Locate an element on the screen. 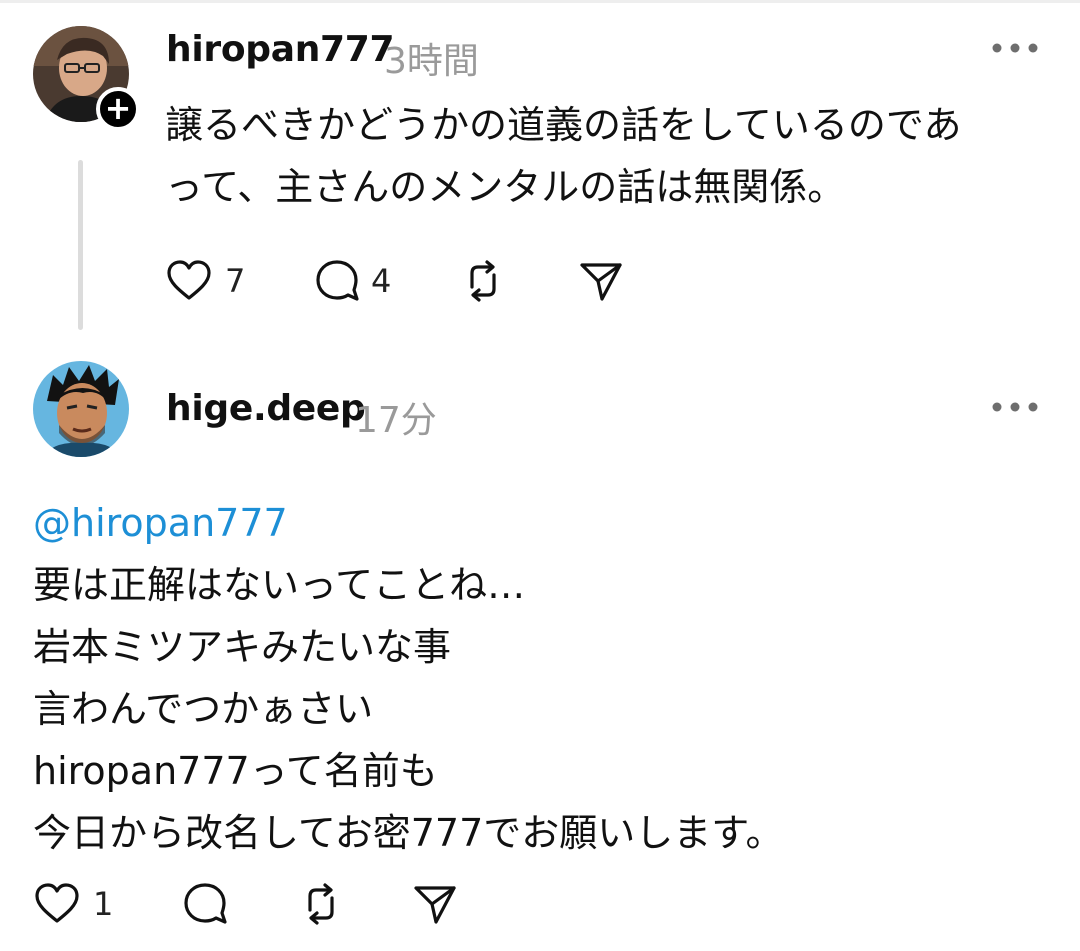 This screenshot has width=1080, height=951. post-actions: 1 is located at coordinates (283, 904).